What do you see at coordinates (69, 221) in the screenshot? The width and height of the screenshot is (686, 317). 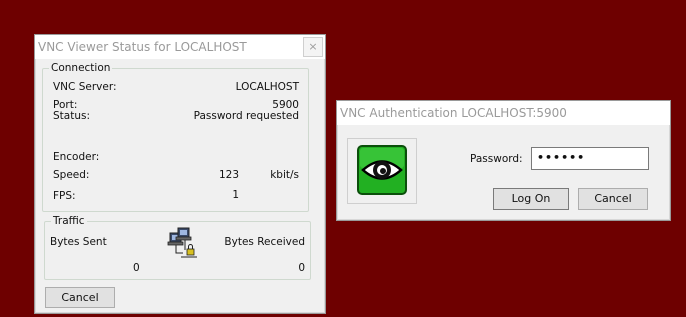 I see `traffic-legend: Traffic` at bounding box center [69, 221].